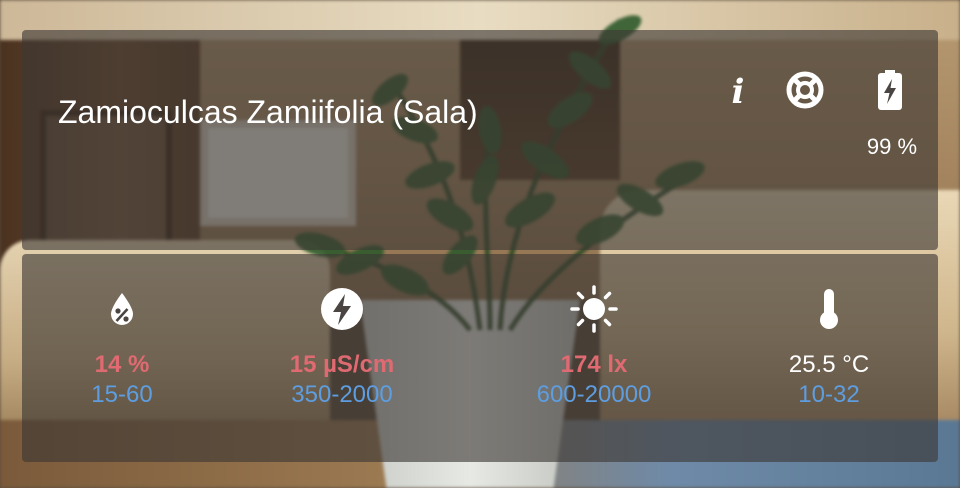 The height and width of the screenshot is (488, 960). Describe the element at coordinates (829, 364) in the screenshot. I see `temperature-value: 25.5 °C` at that location.